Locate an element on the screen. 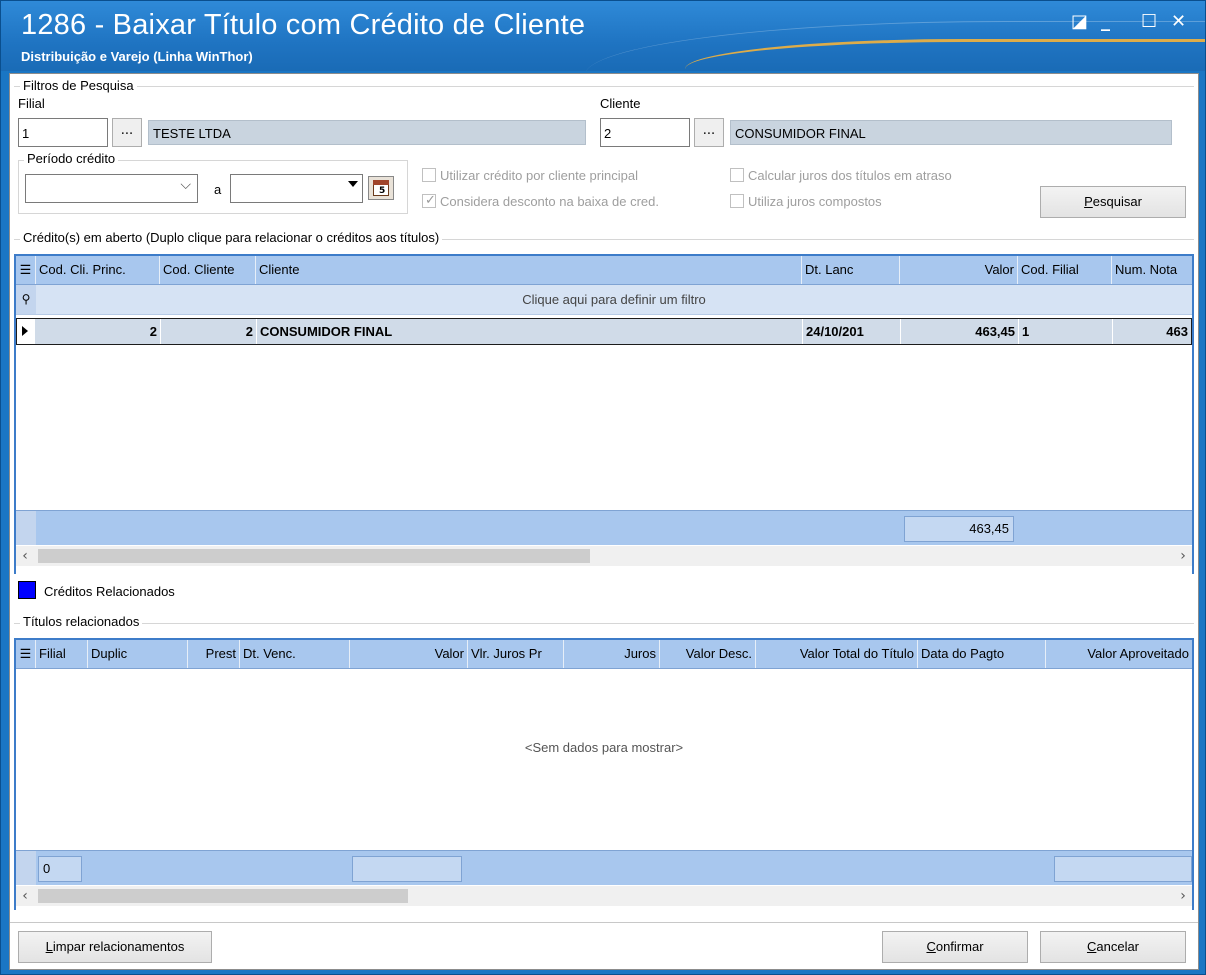  cell-cliente: CONSUMIDOR FINAL is located at coordinates (530, 331).